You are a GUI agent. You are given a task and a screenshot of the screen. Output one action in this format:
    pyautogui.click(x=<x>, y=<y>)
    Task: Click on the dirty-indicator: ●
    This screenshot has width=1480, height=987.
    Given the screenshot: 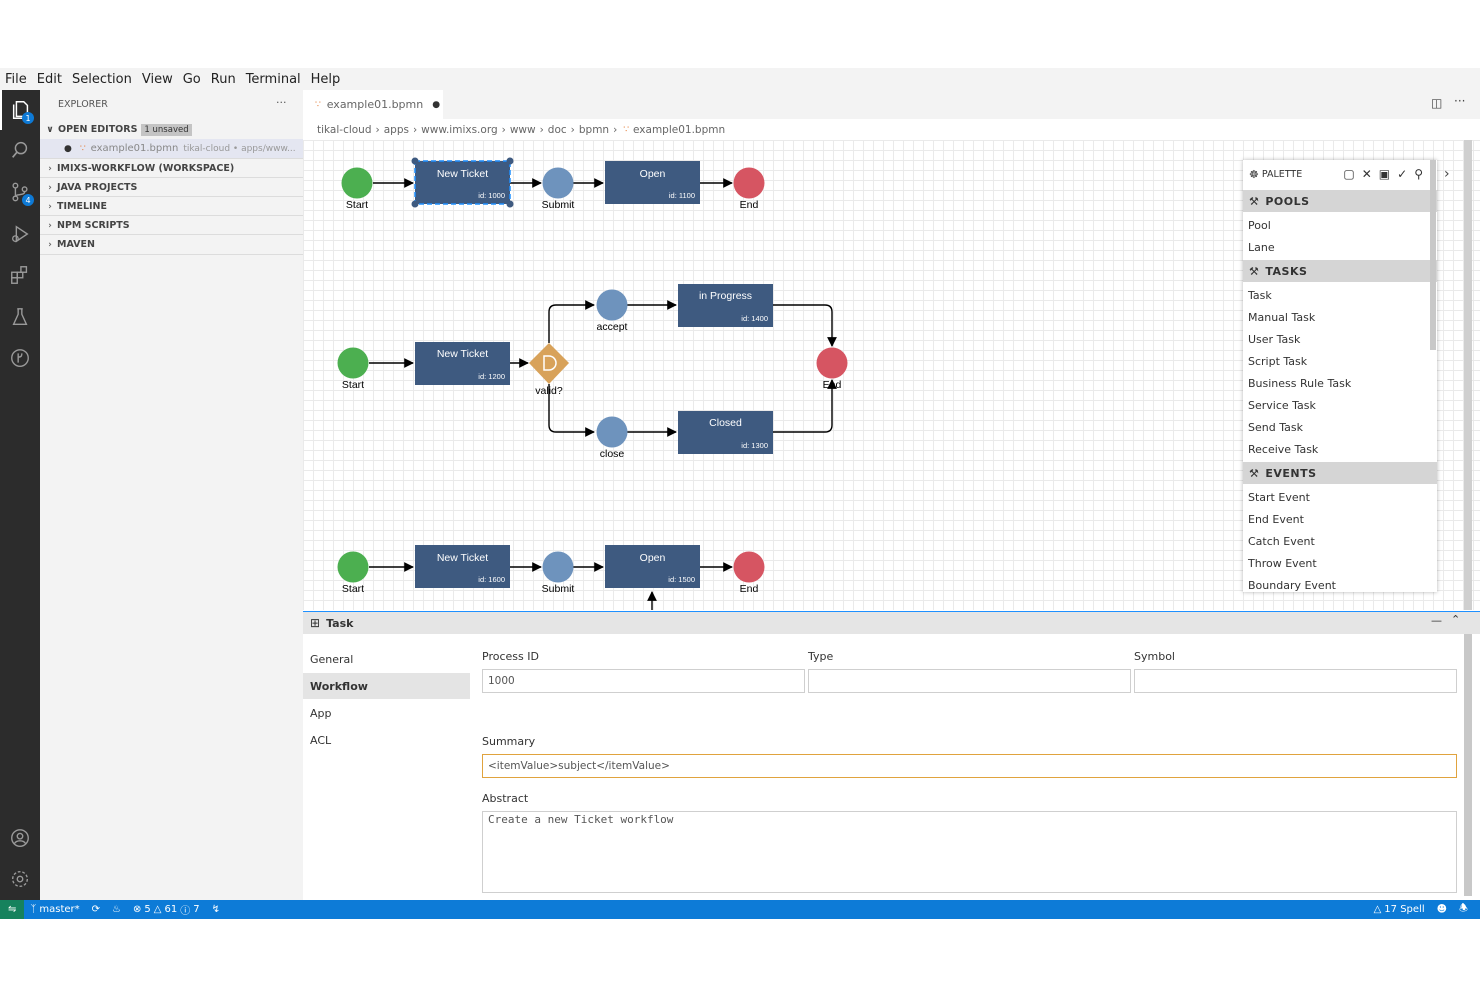 What is the action you would take?
    pyautogui.click(x=436, y=105)
    